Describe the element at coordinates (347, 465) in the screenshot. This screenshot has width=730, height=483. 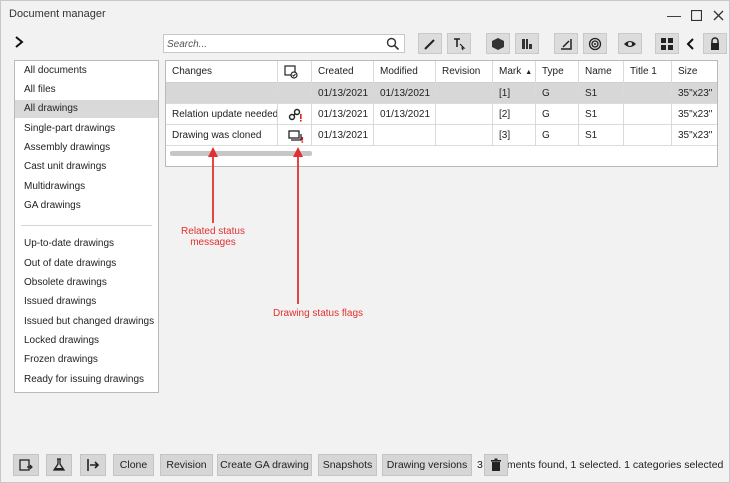
I see `snapshots-button: Snapshots` at that location.